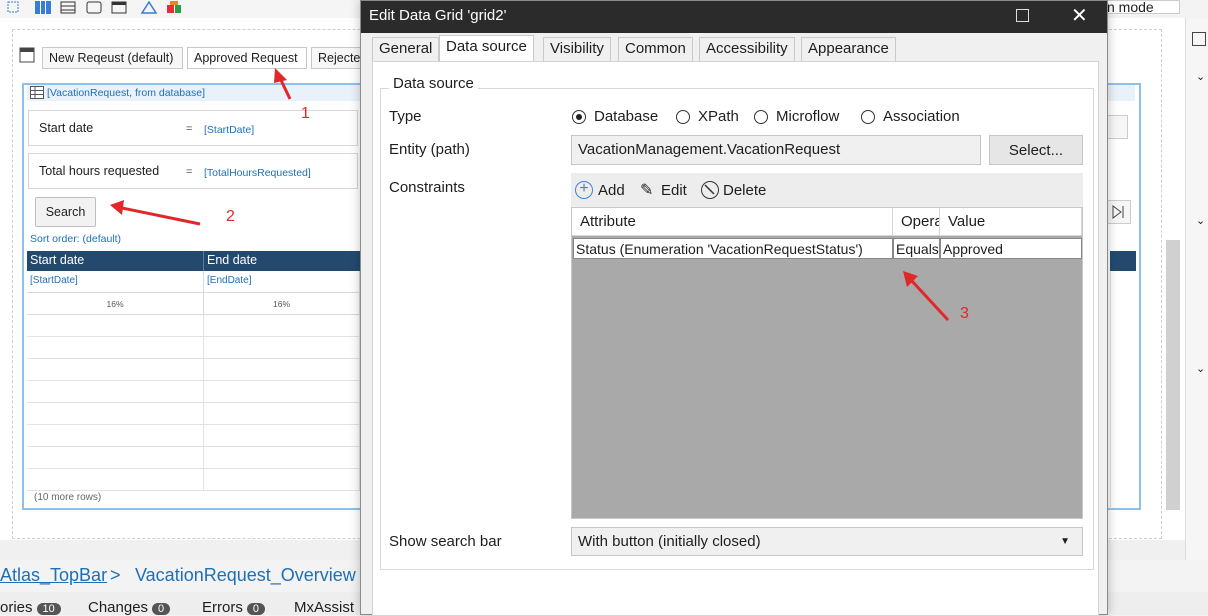 This screenshot has width=1208, height=616. Describe the element at coordinates (230, 216) in the screenshot. I see `annotation-label-2: 2` at that location.